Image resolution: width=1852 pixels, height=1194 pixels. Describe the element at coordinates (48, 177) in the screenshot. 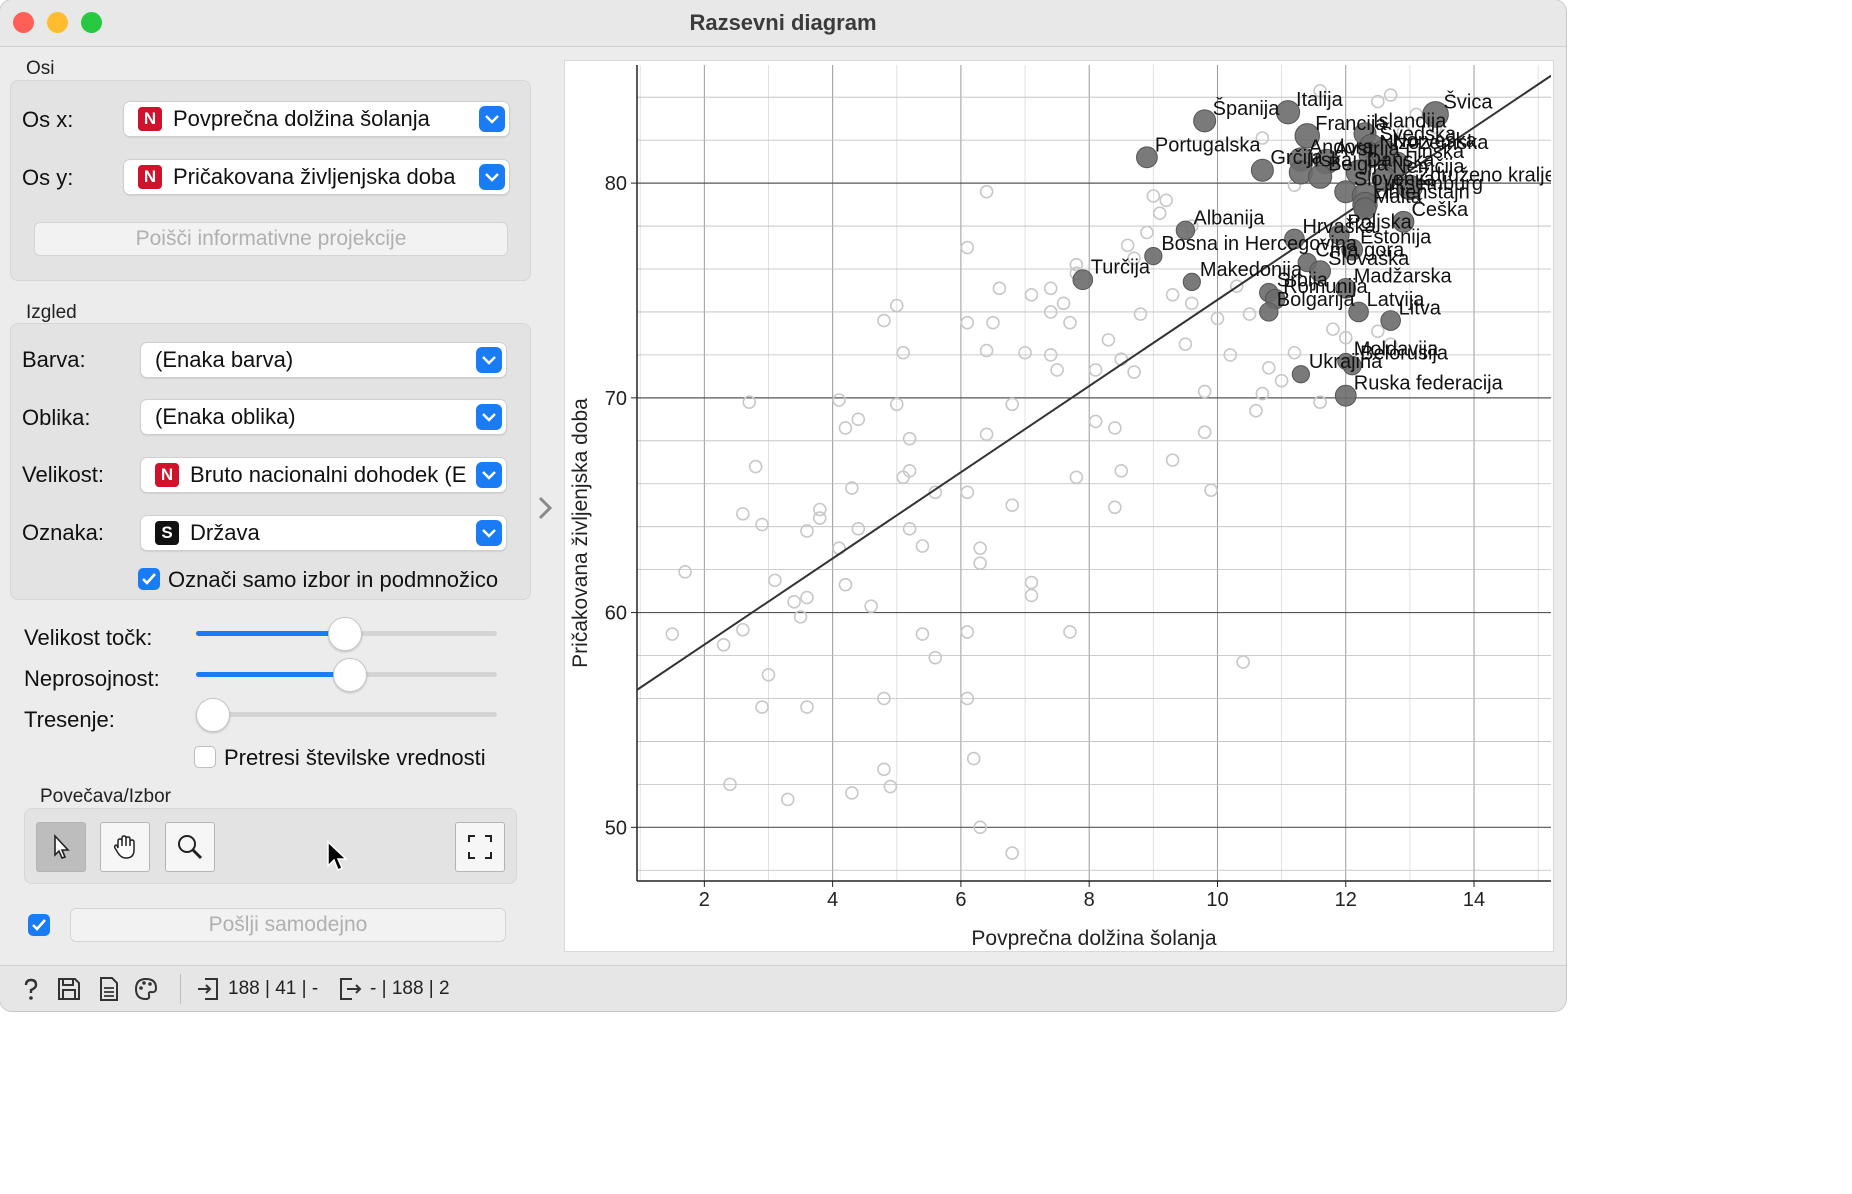

I see `y-axis-label: Os y:` at that location.